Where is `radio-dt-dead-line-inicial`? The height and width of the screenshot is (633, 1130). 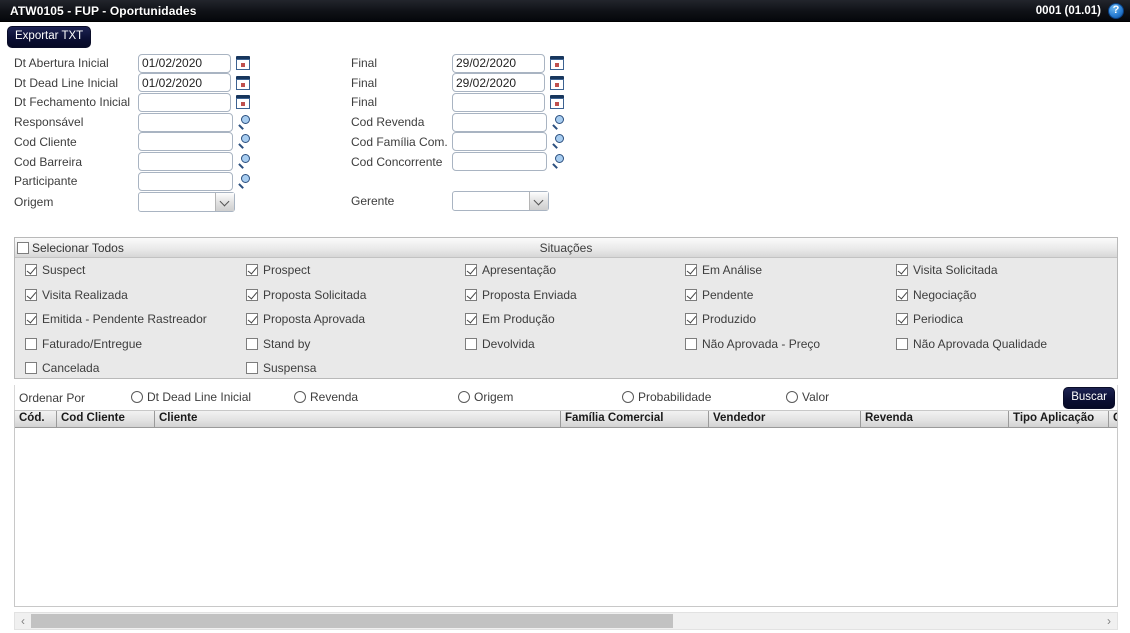
radio-dt-dead-line-inicial is located at coordinates (137, 397).